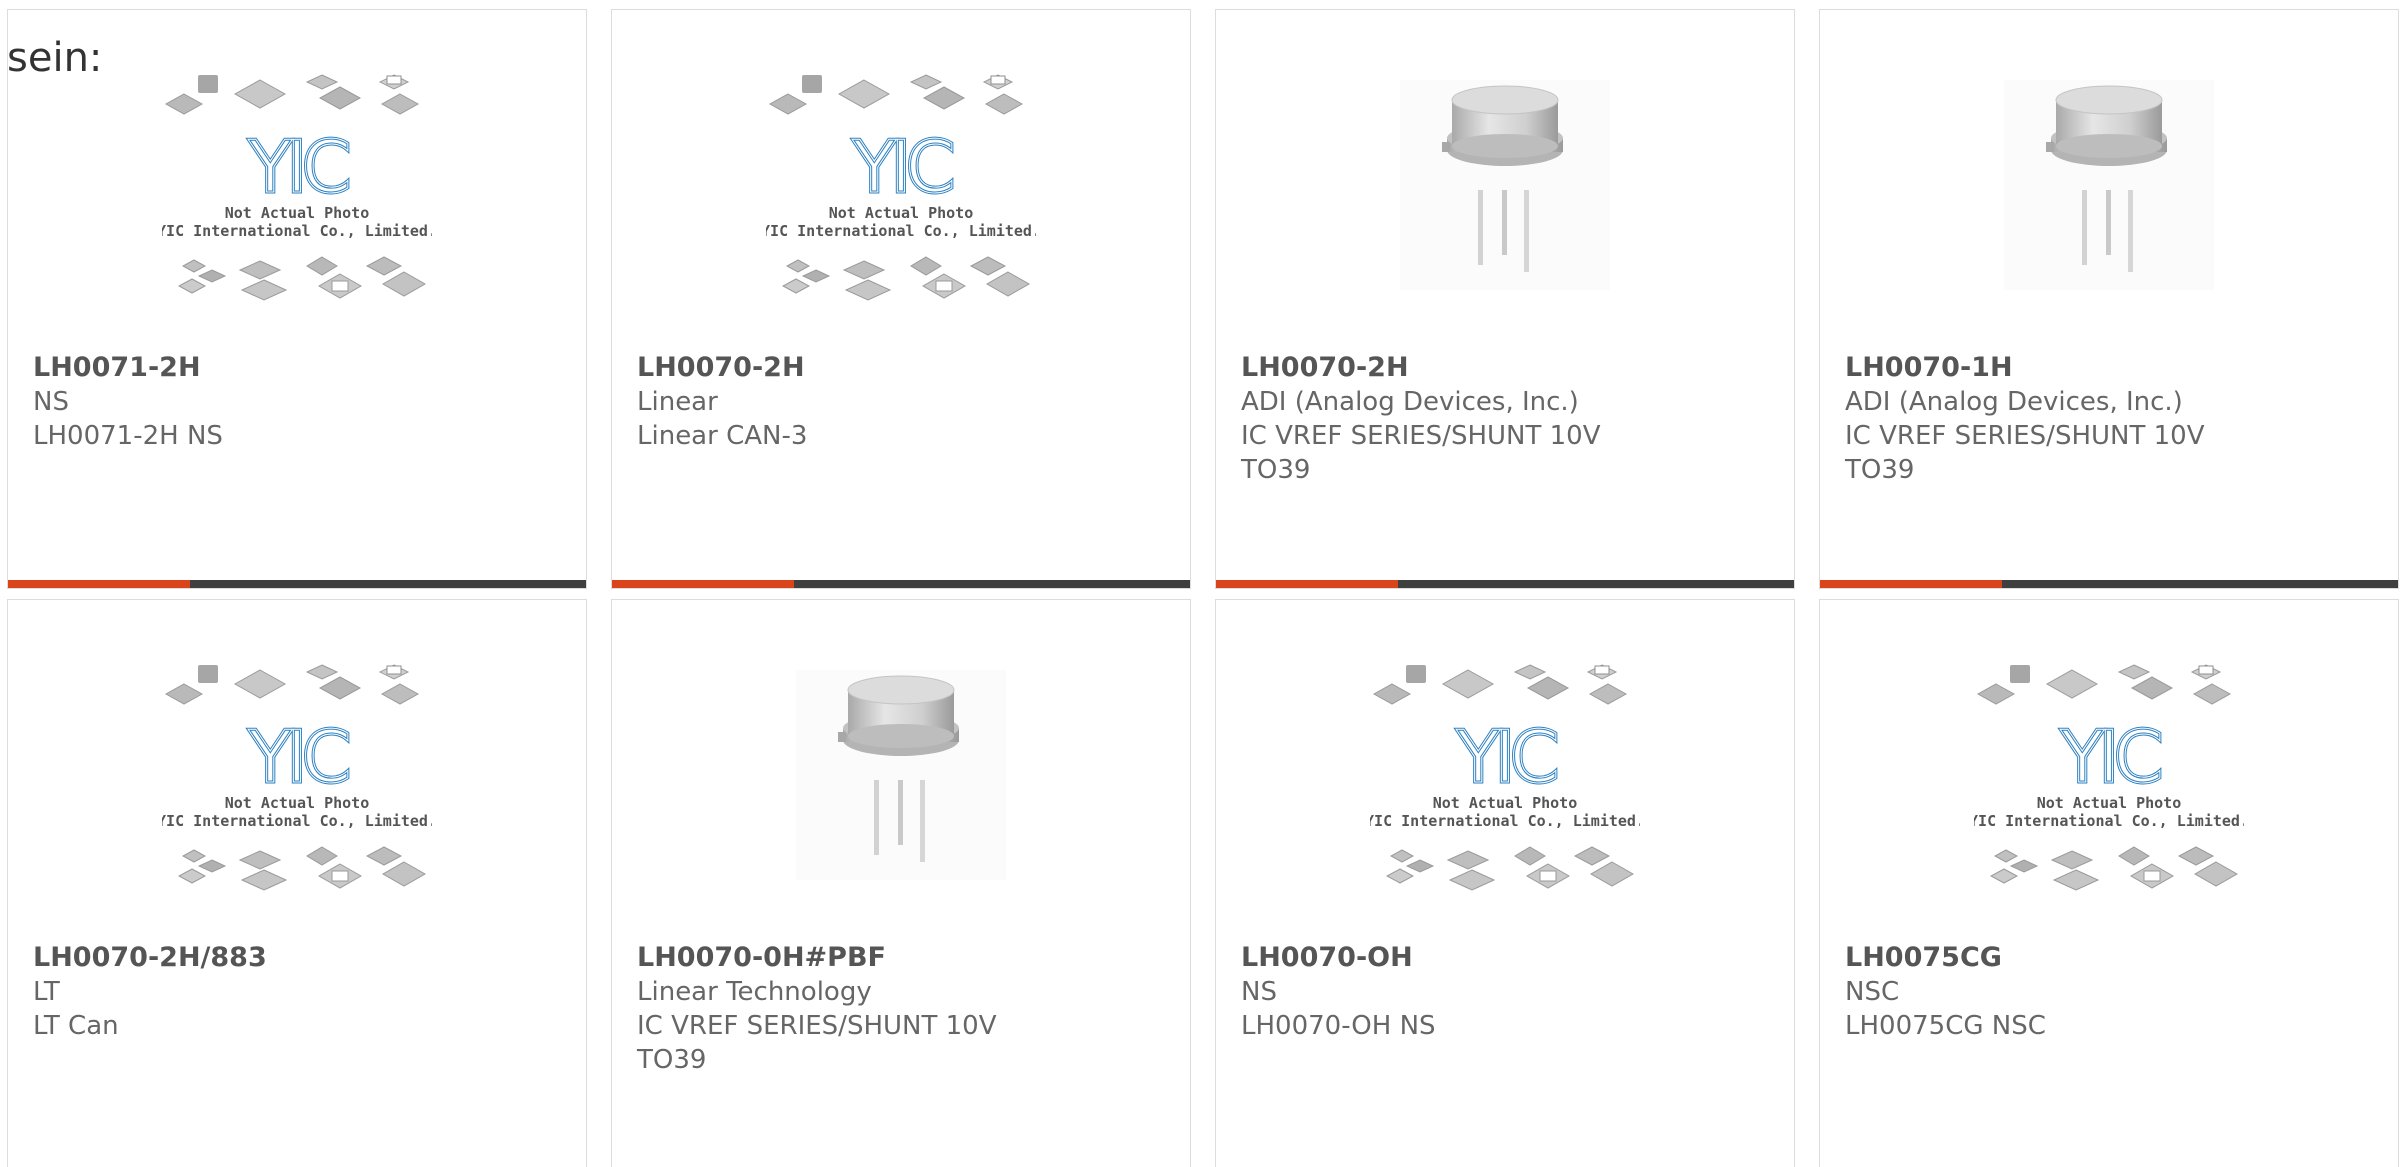  What do you see at coordinates (677, 402) in the screenshot?
I see `manufacturer: Linear` at bounding box center [677, 402].